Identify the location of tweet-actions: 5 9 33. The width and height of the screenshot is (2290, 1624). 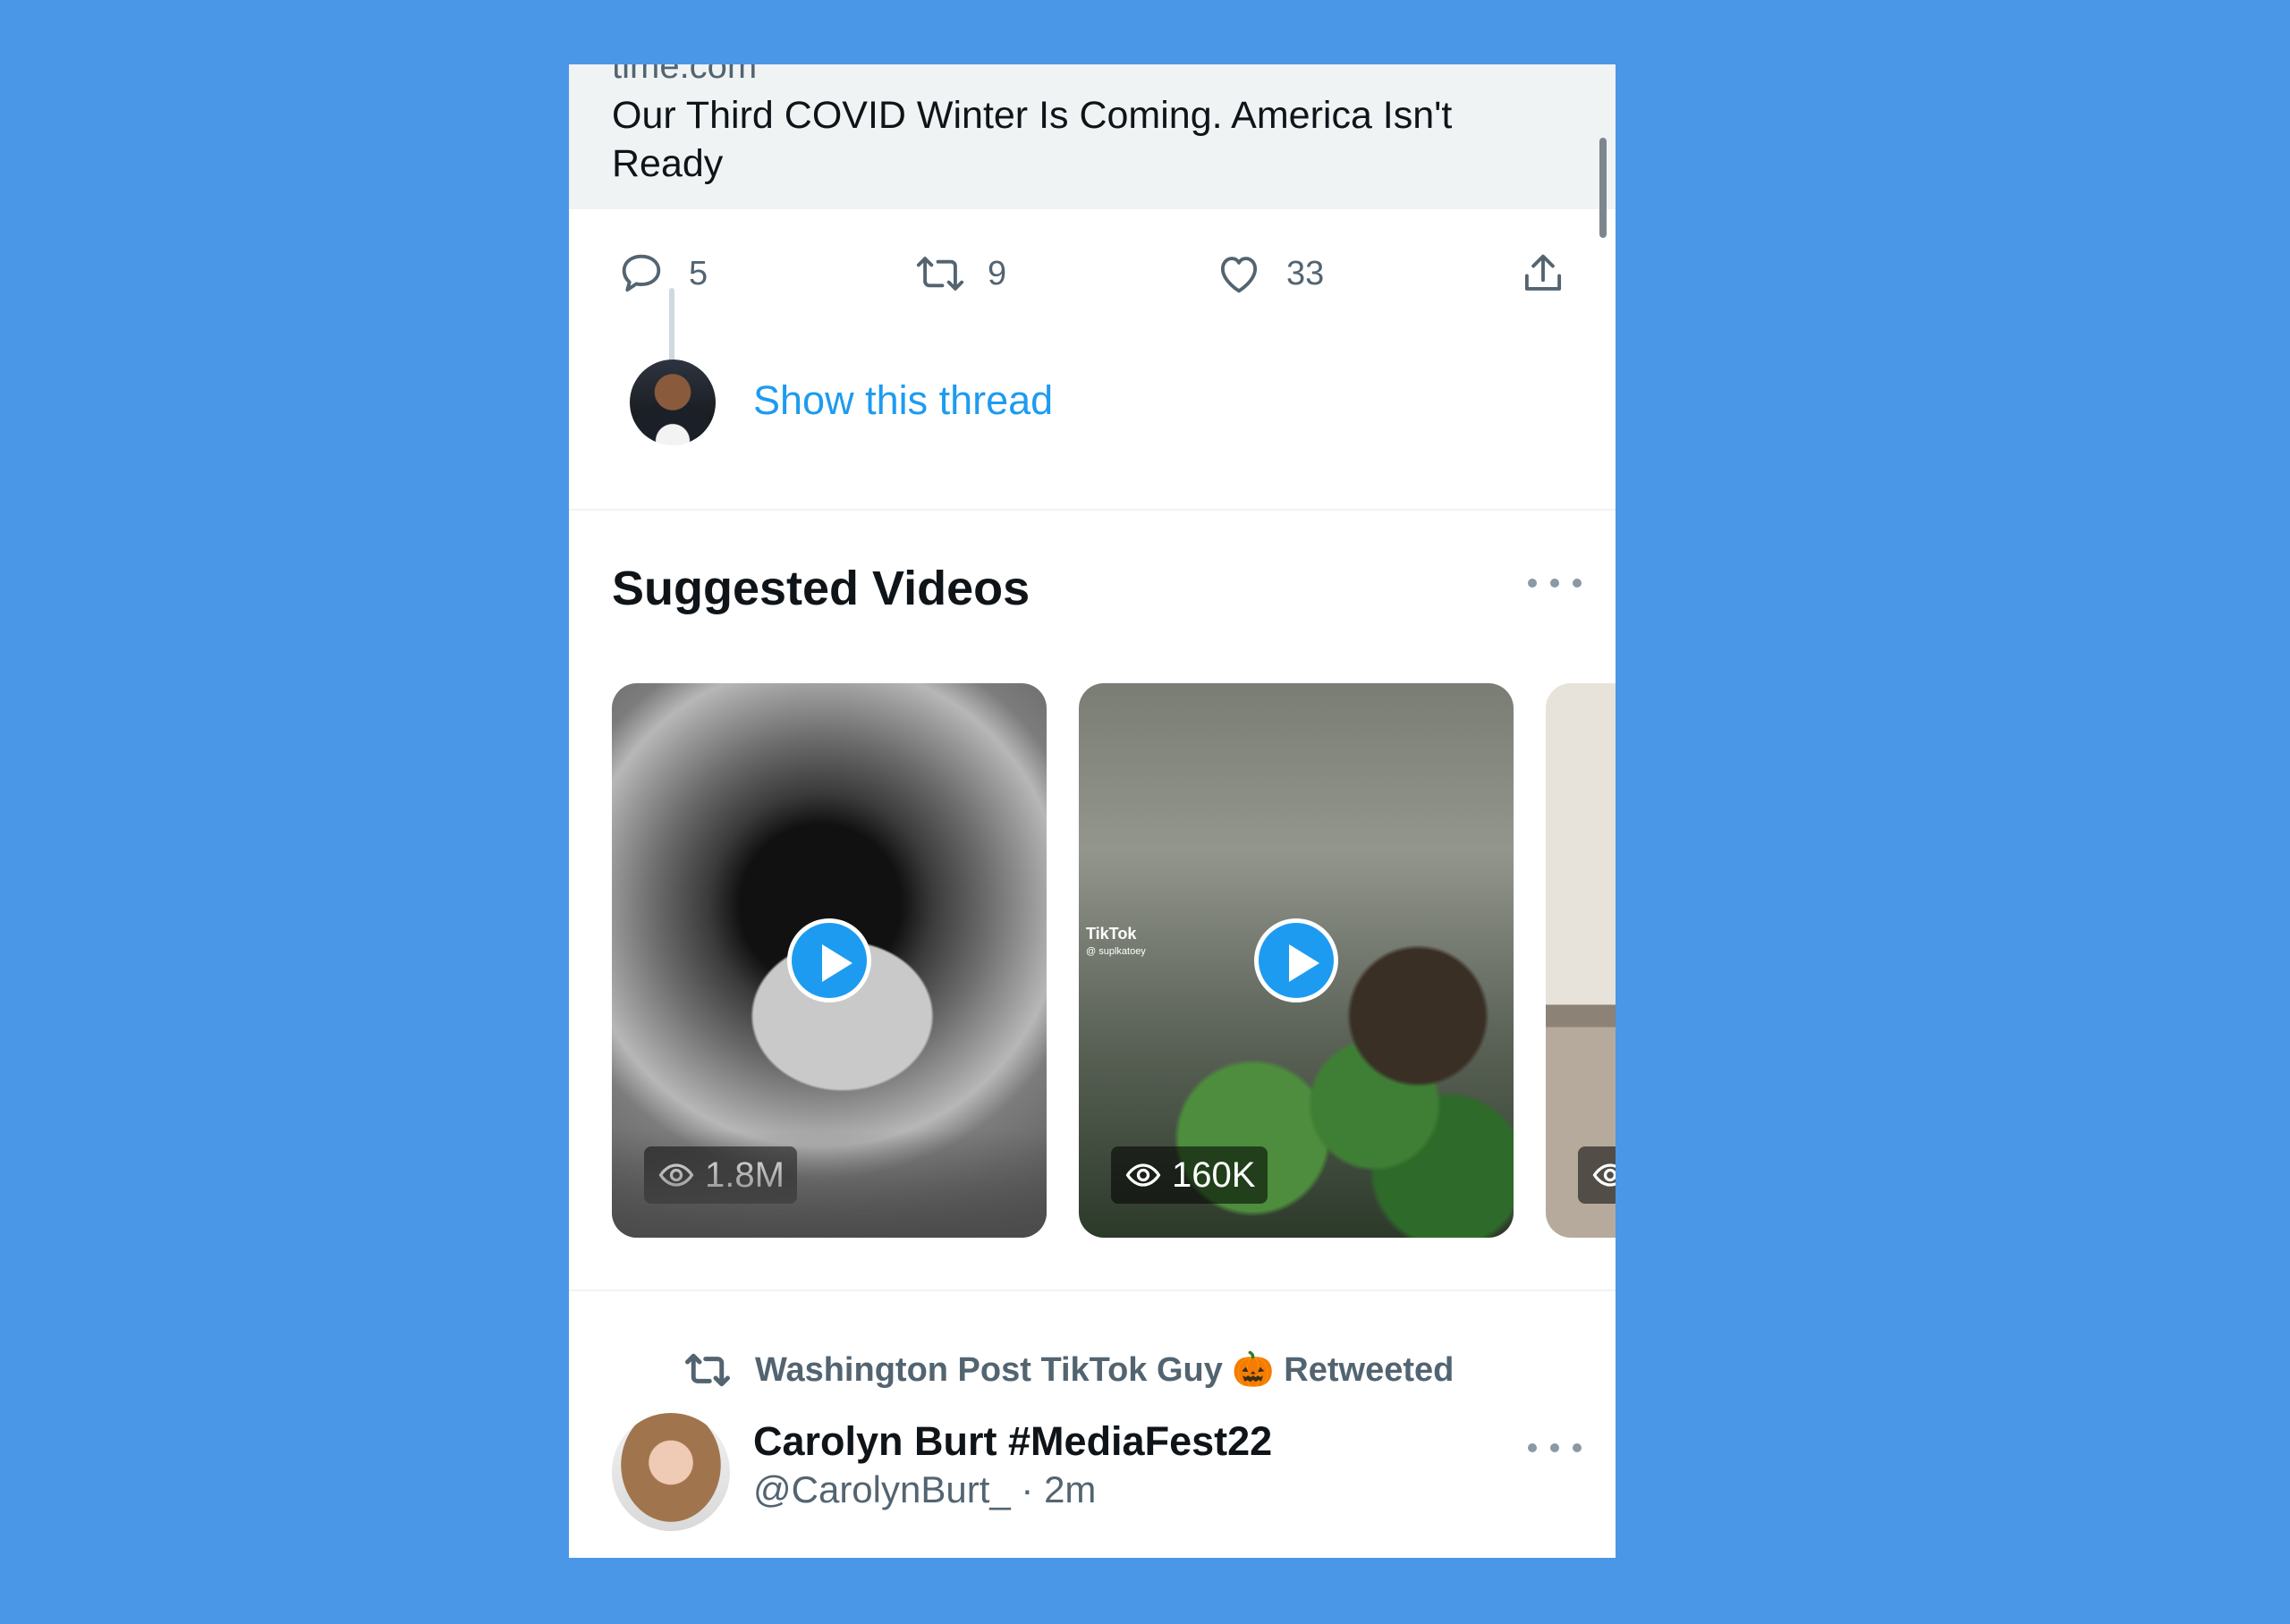
(1092, 273).